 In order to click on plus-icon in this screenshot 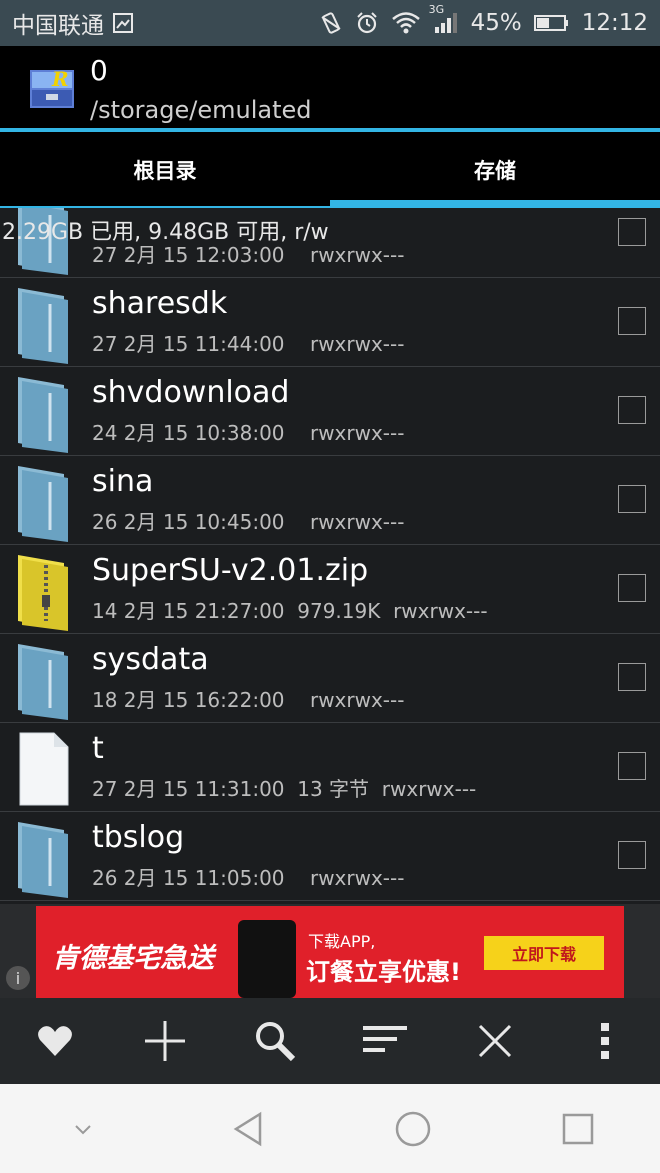, I will do `click(165, 1041)`.